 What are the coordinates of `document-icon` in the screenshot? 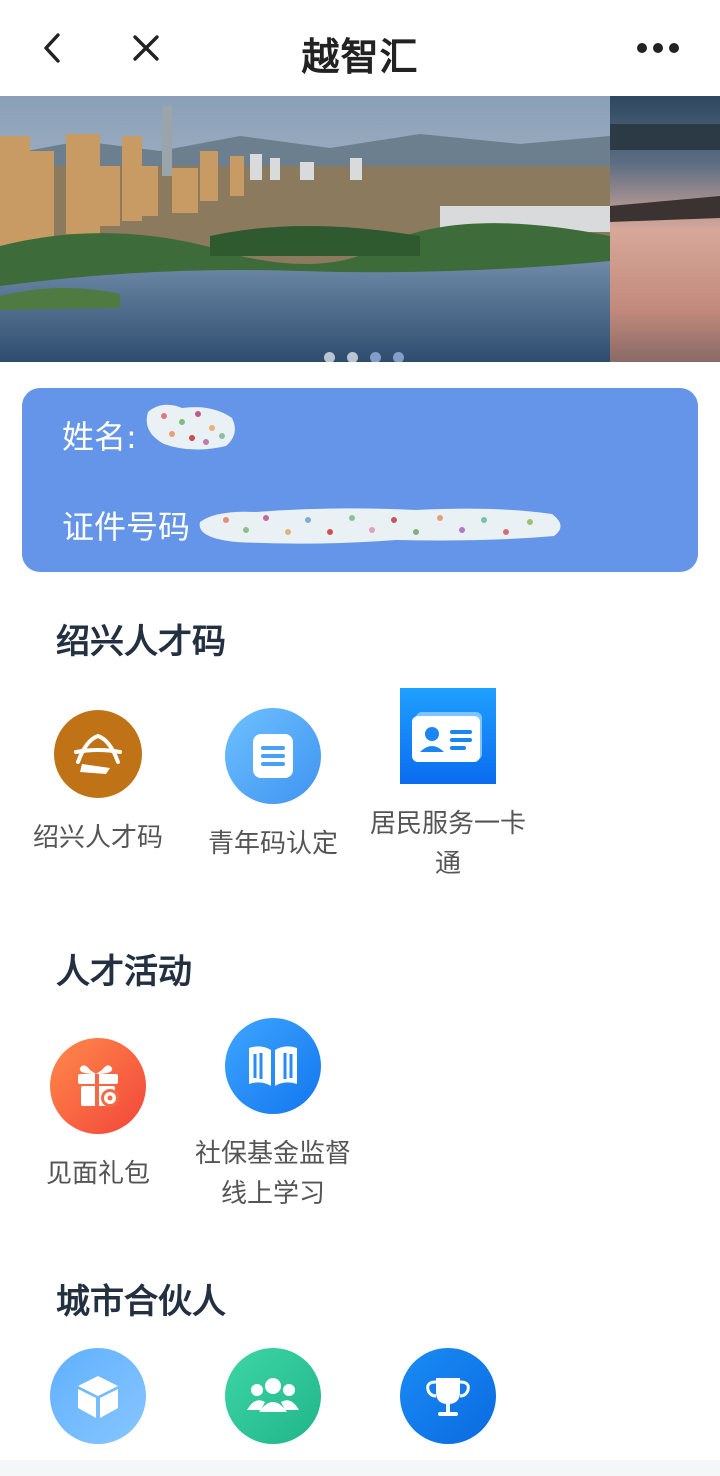 It's located at (273, 756).